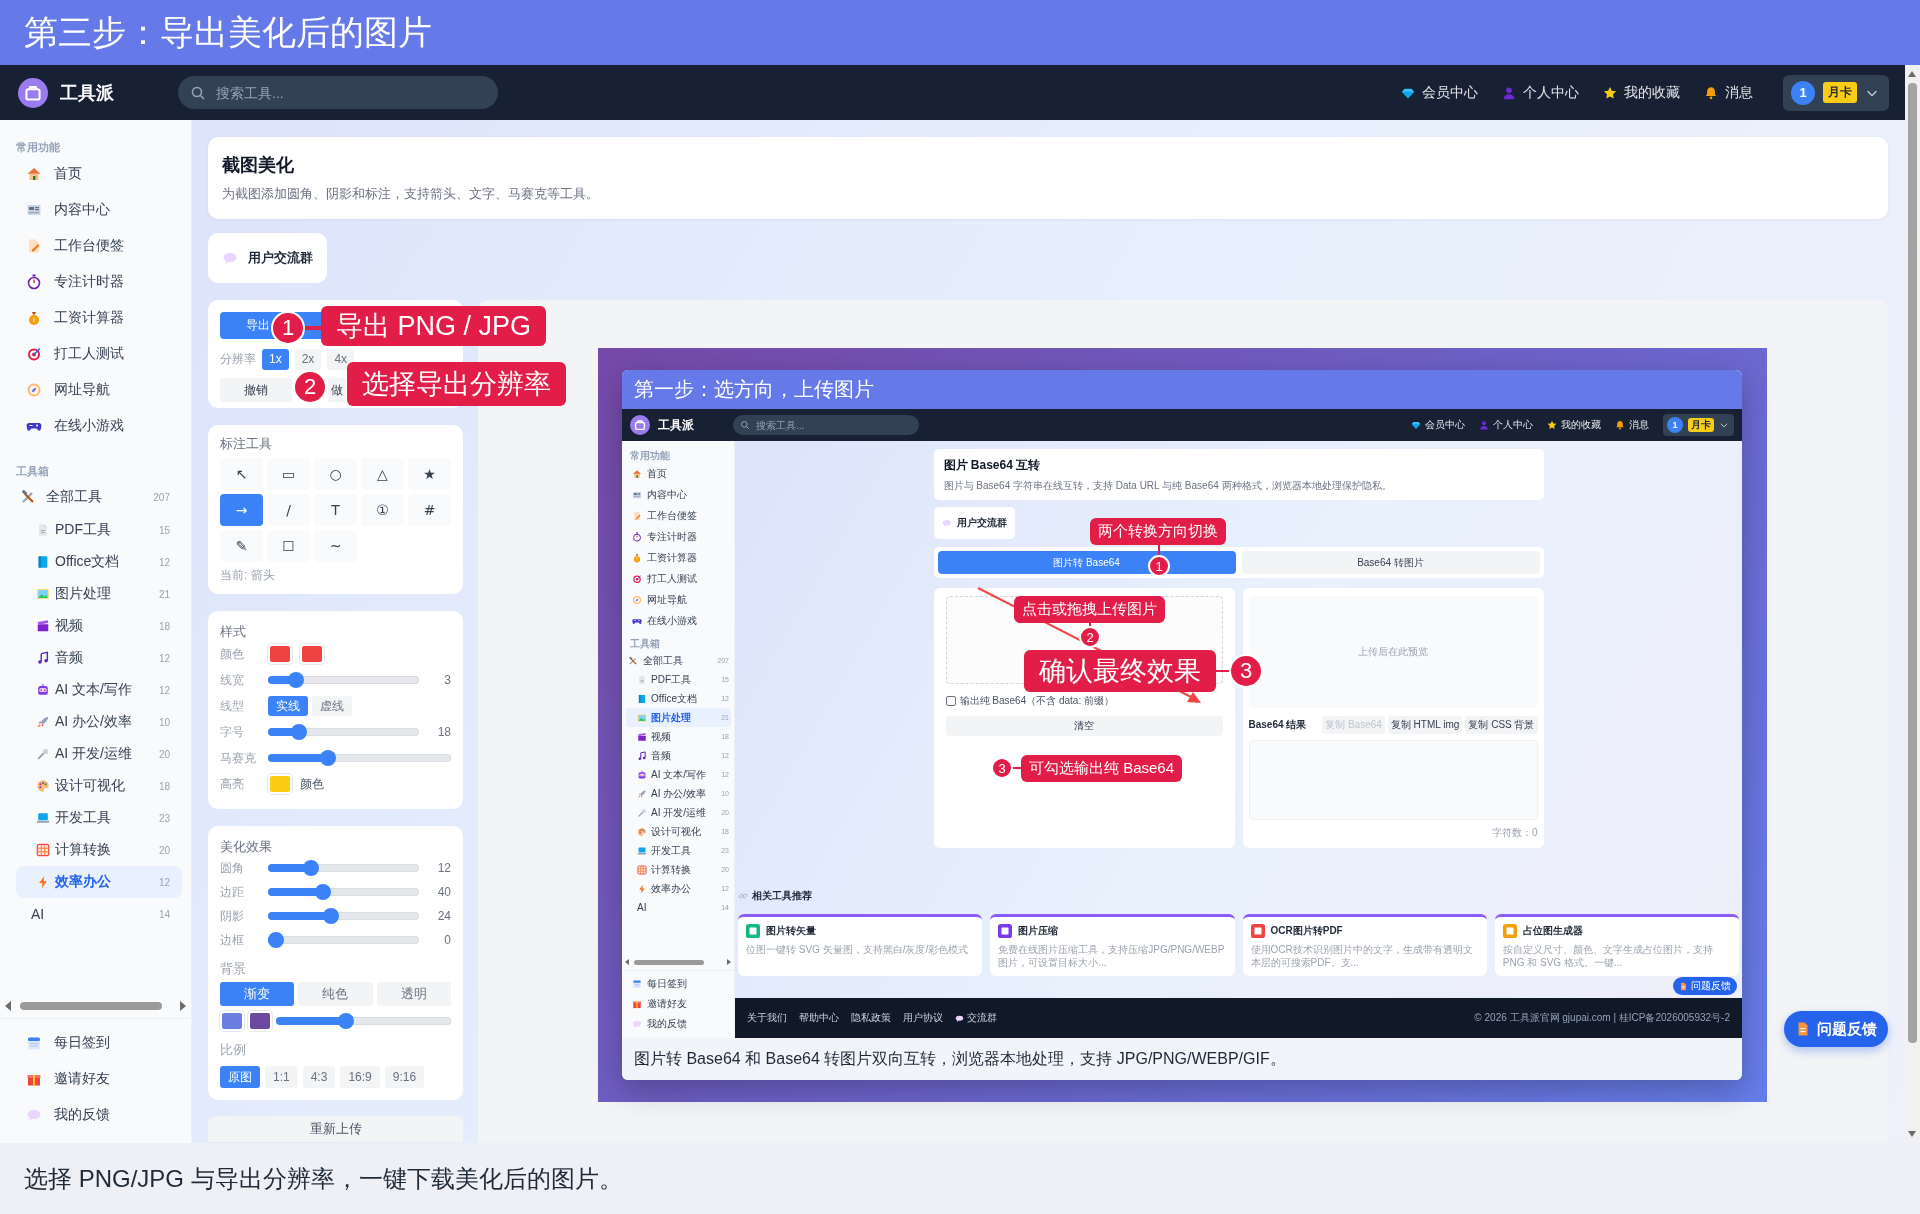  Describe the element at coordinates (992, 465) in the screenshot. I see `page-title: 图片 Base64 互转` at that location.